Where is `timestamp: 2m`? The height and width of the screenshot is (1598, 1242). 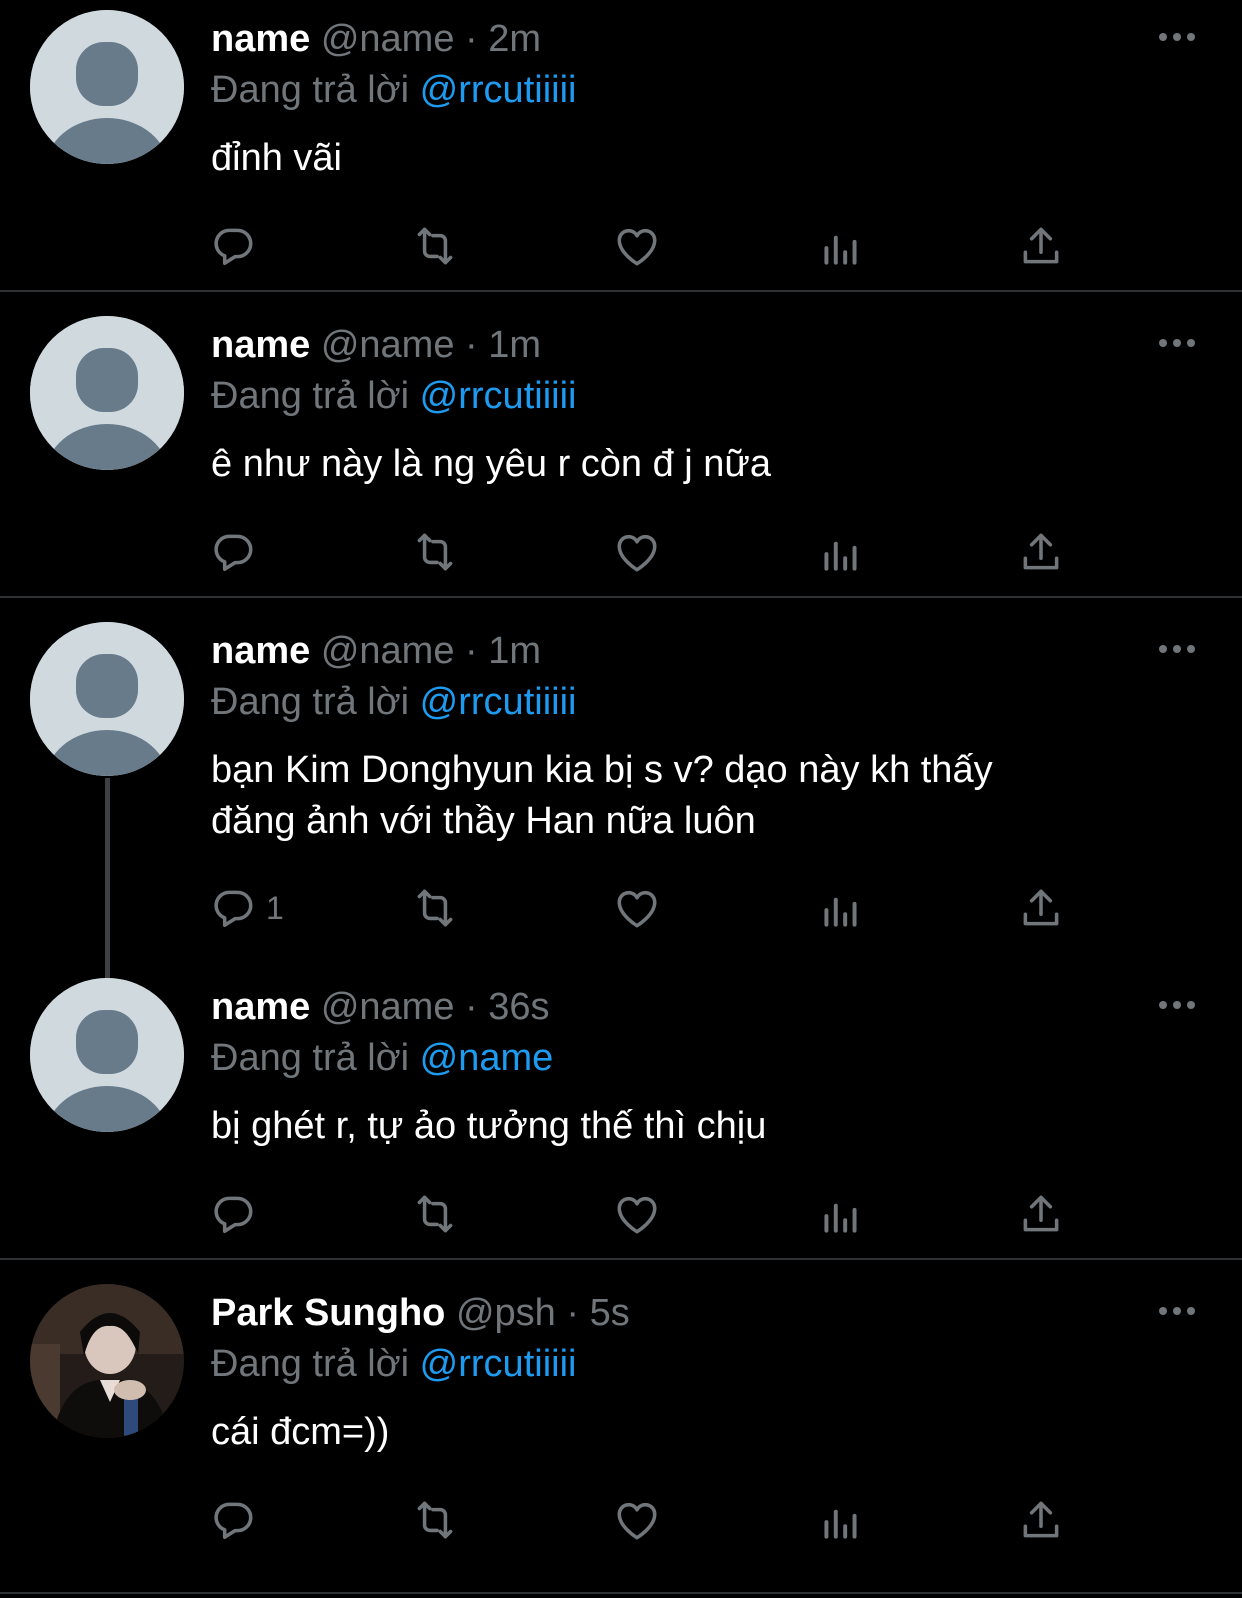 timestamp: 2m is located at coordinates (514, 39).